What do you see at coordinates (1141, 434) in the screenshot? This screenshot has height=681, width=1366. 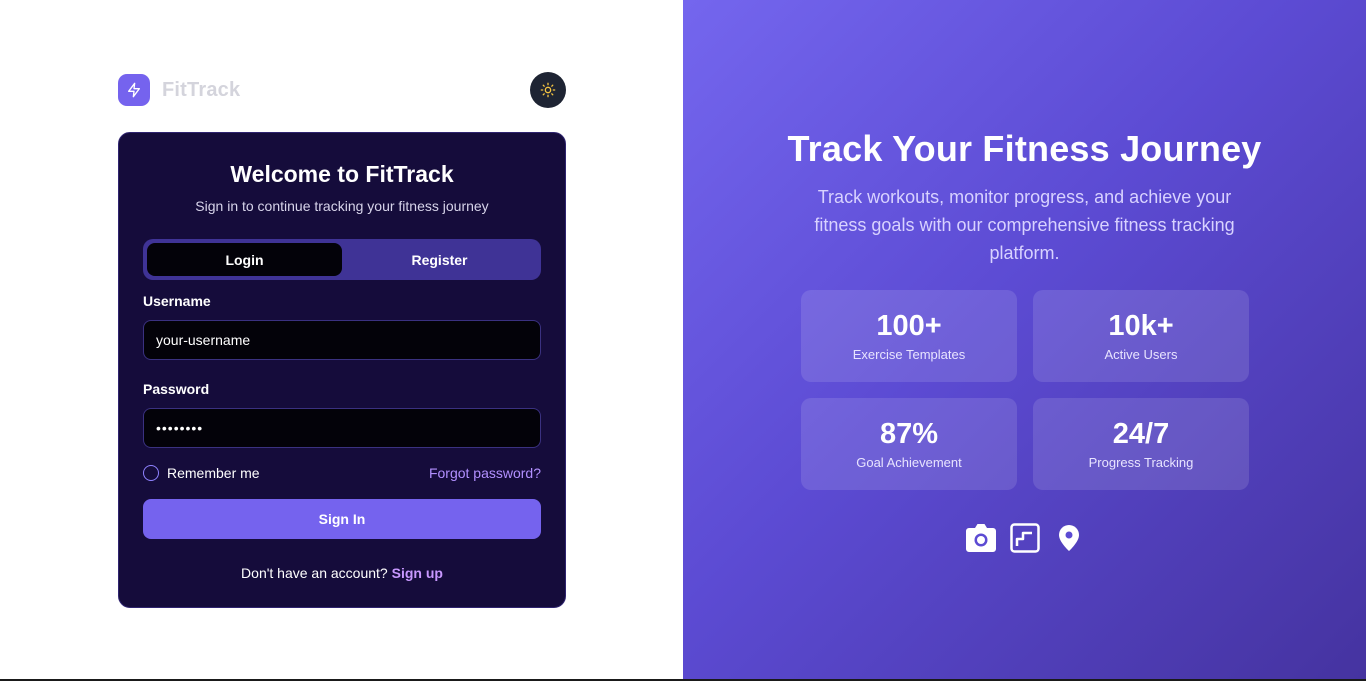 I see `stat-value: 24/7` at bounding box center [1141, 434].